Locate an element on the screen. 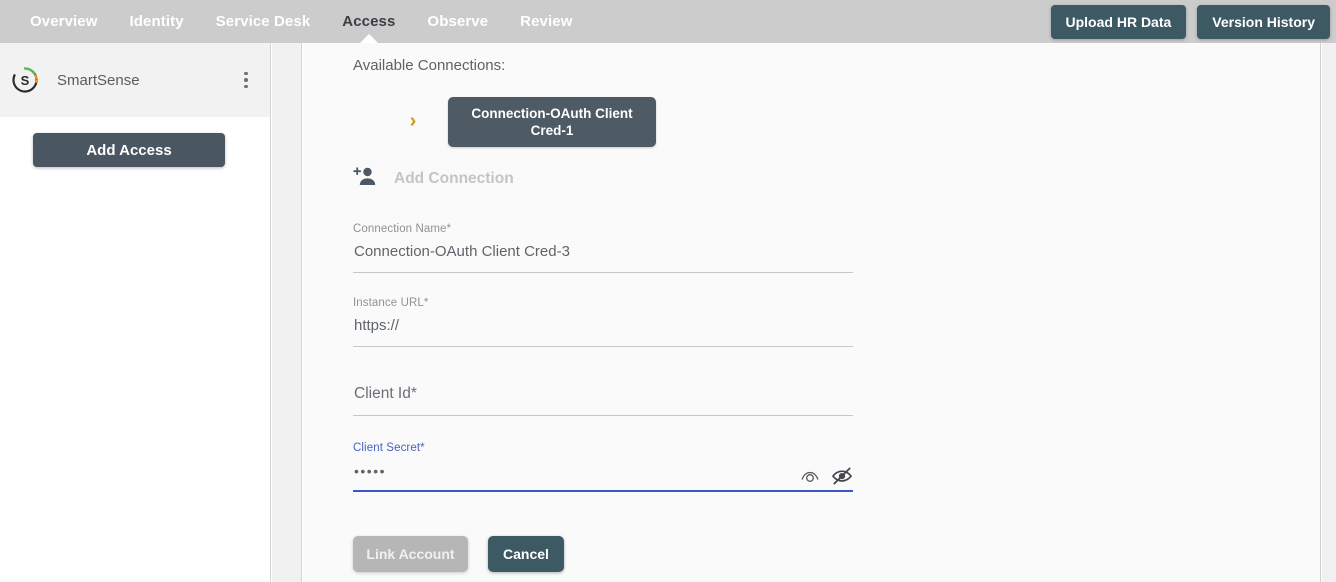 The height and width of the screenshot is (582, 1336). sidebar-org-row: S SmartSense is located at coordinates (135, 80).